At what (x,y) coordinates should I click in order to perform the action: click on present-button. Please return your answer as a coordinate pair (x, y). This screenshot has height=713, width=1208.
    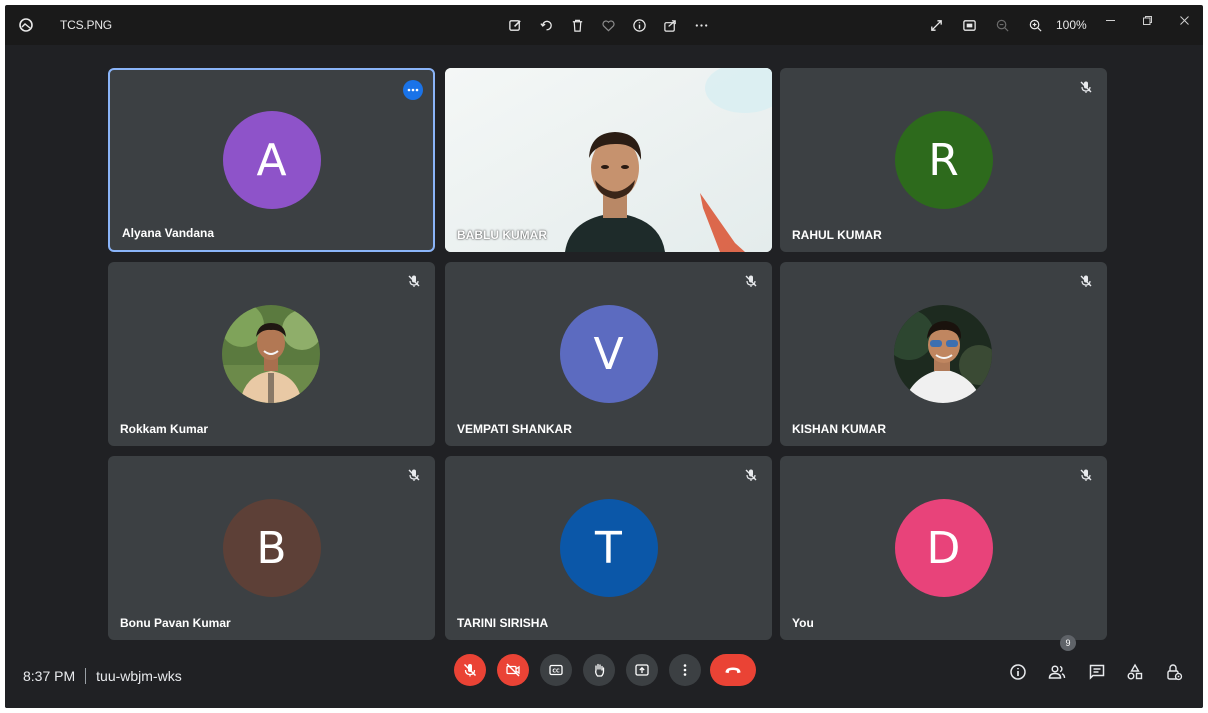
    Looking at the image, I should click on (642, 670).